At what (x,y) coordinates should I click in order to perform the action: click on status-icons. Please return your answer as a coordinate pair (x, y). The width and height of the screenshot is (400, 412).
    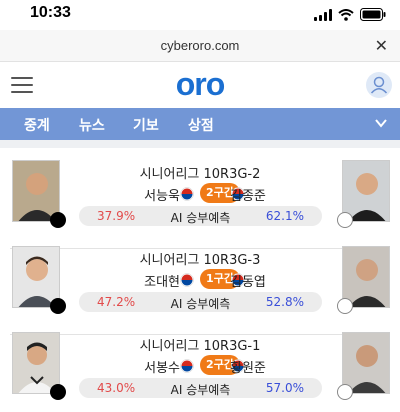
    Looking at the image, I should click on (350, 14).